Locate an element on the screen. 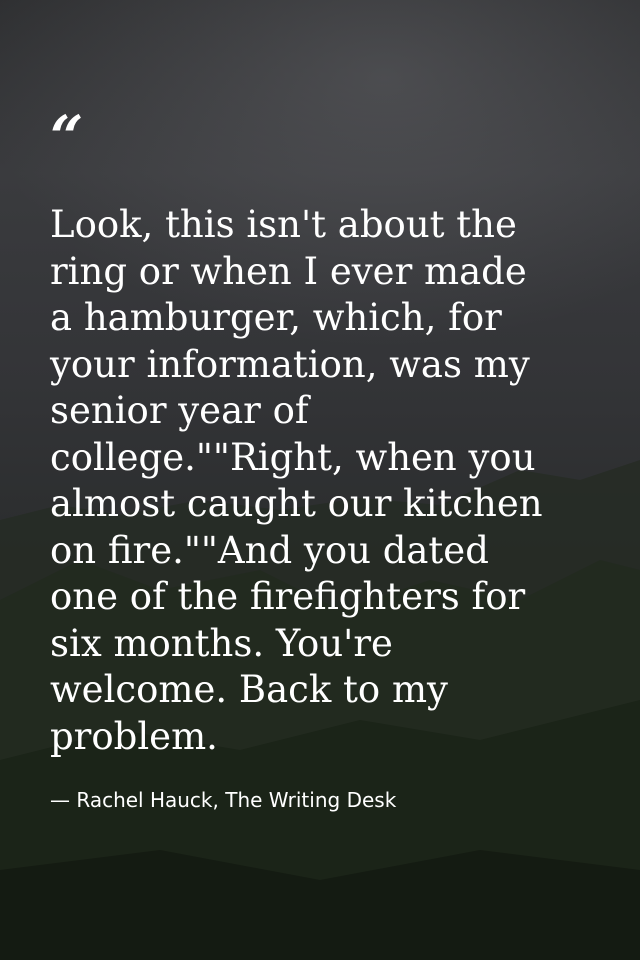  quote-line: one of the firefighters for is located at coordinates (288, 596).